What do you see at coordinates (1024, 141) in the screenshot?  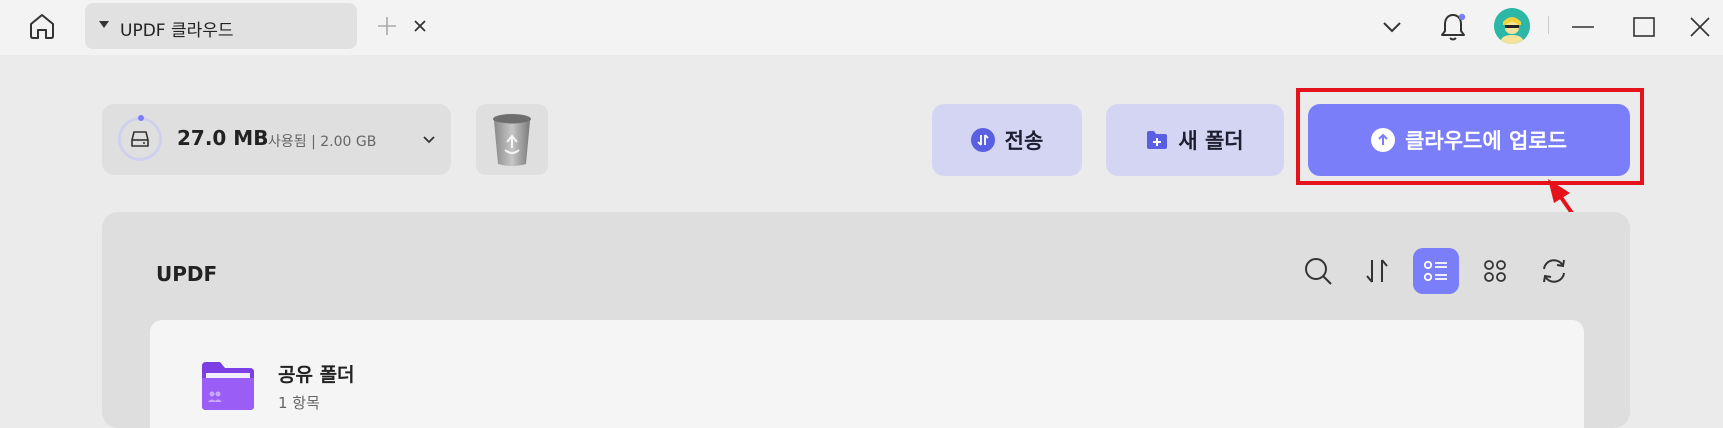 I see `transfer-label: 전송` at bounding box center [1024, 141].